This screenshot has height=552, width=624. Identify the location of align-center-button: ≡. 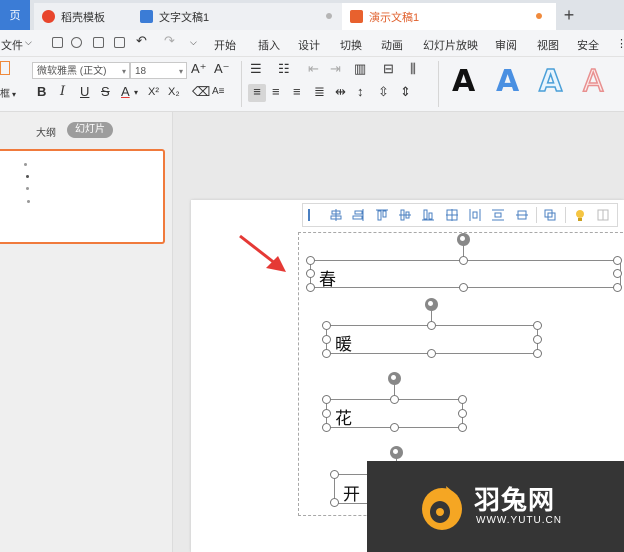
(276, 92).